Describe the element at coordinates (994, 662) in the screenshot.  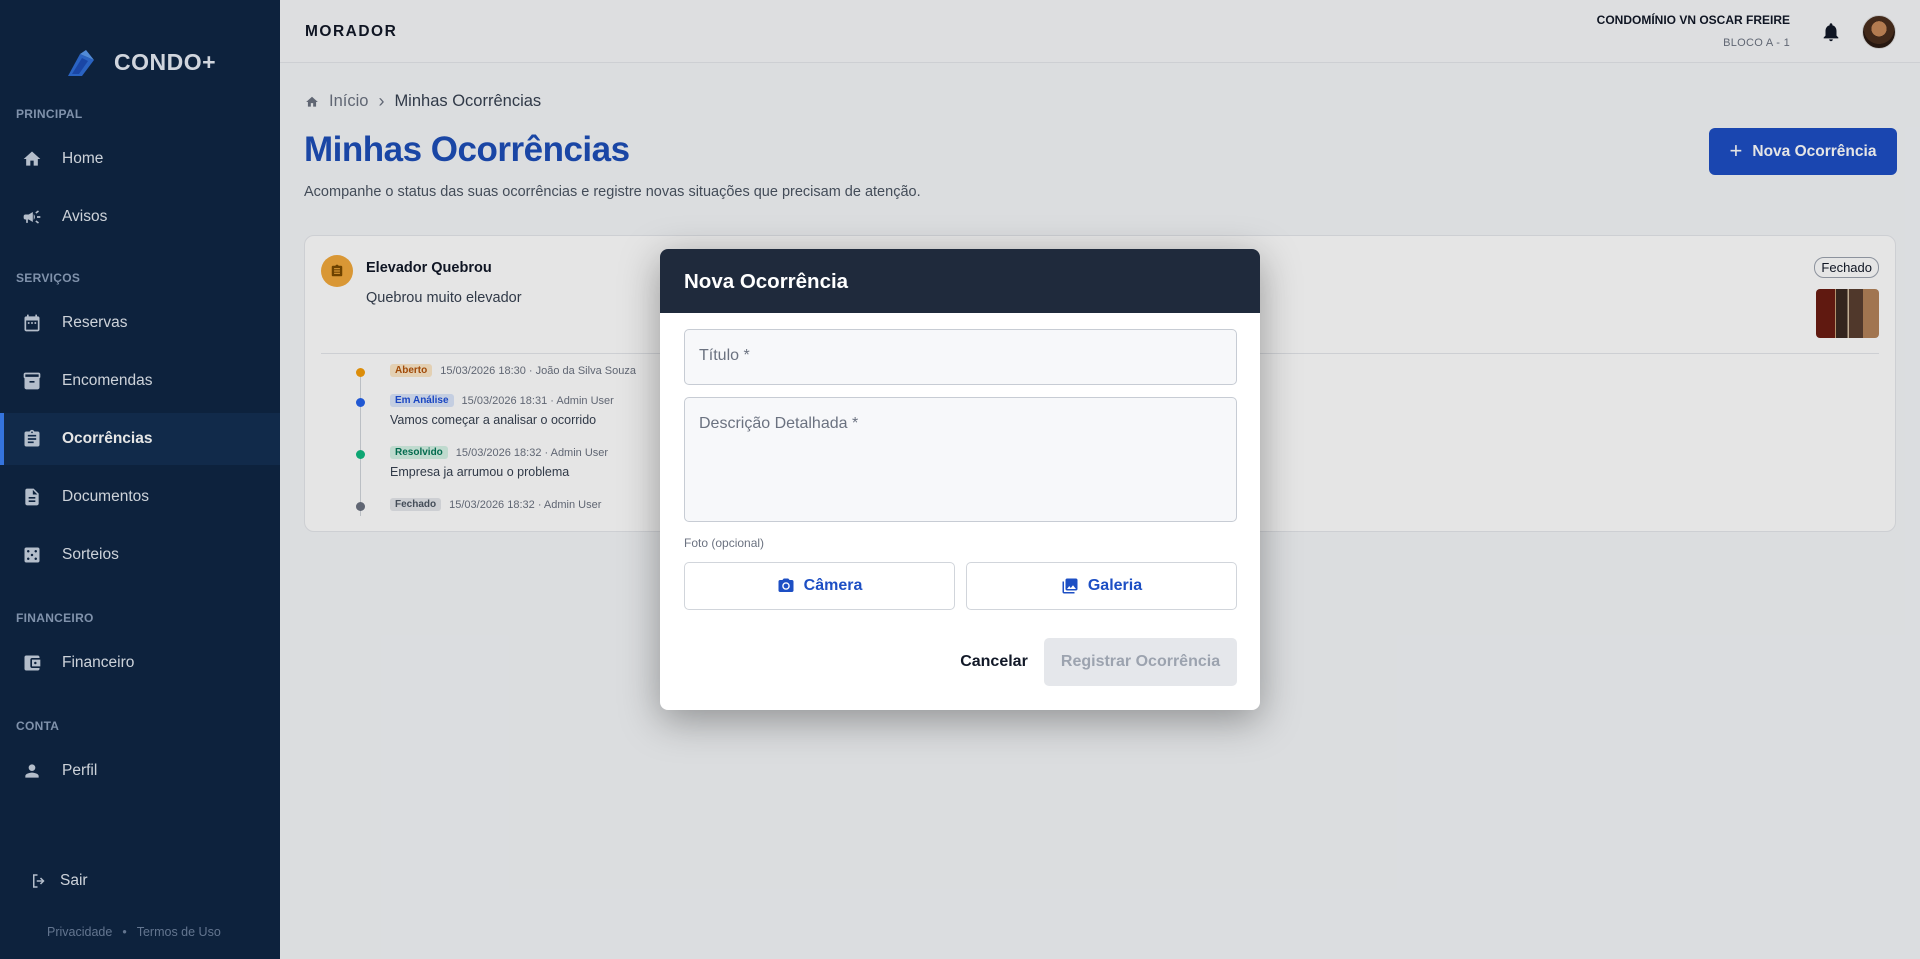
I see `cancel-button: Cancelar` at that location.